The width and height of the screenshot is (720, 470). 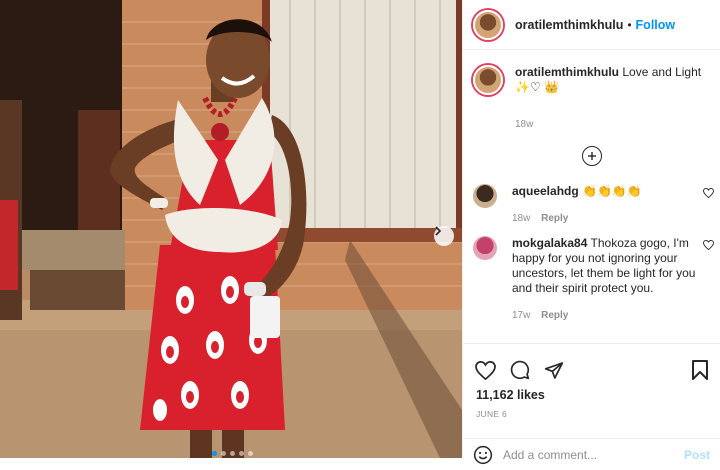 I want to click on post-comment-button: Post, so click(x=697, y=455).